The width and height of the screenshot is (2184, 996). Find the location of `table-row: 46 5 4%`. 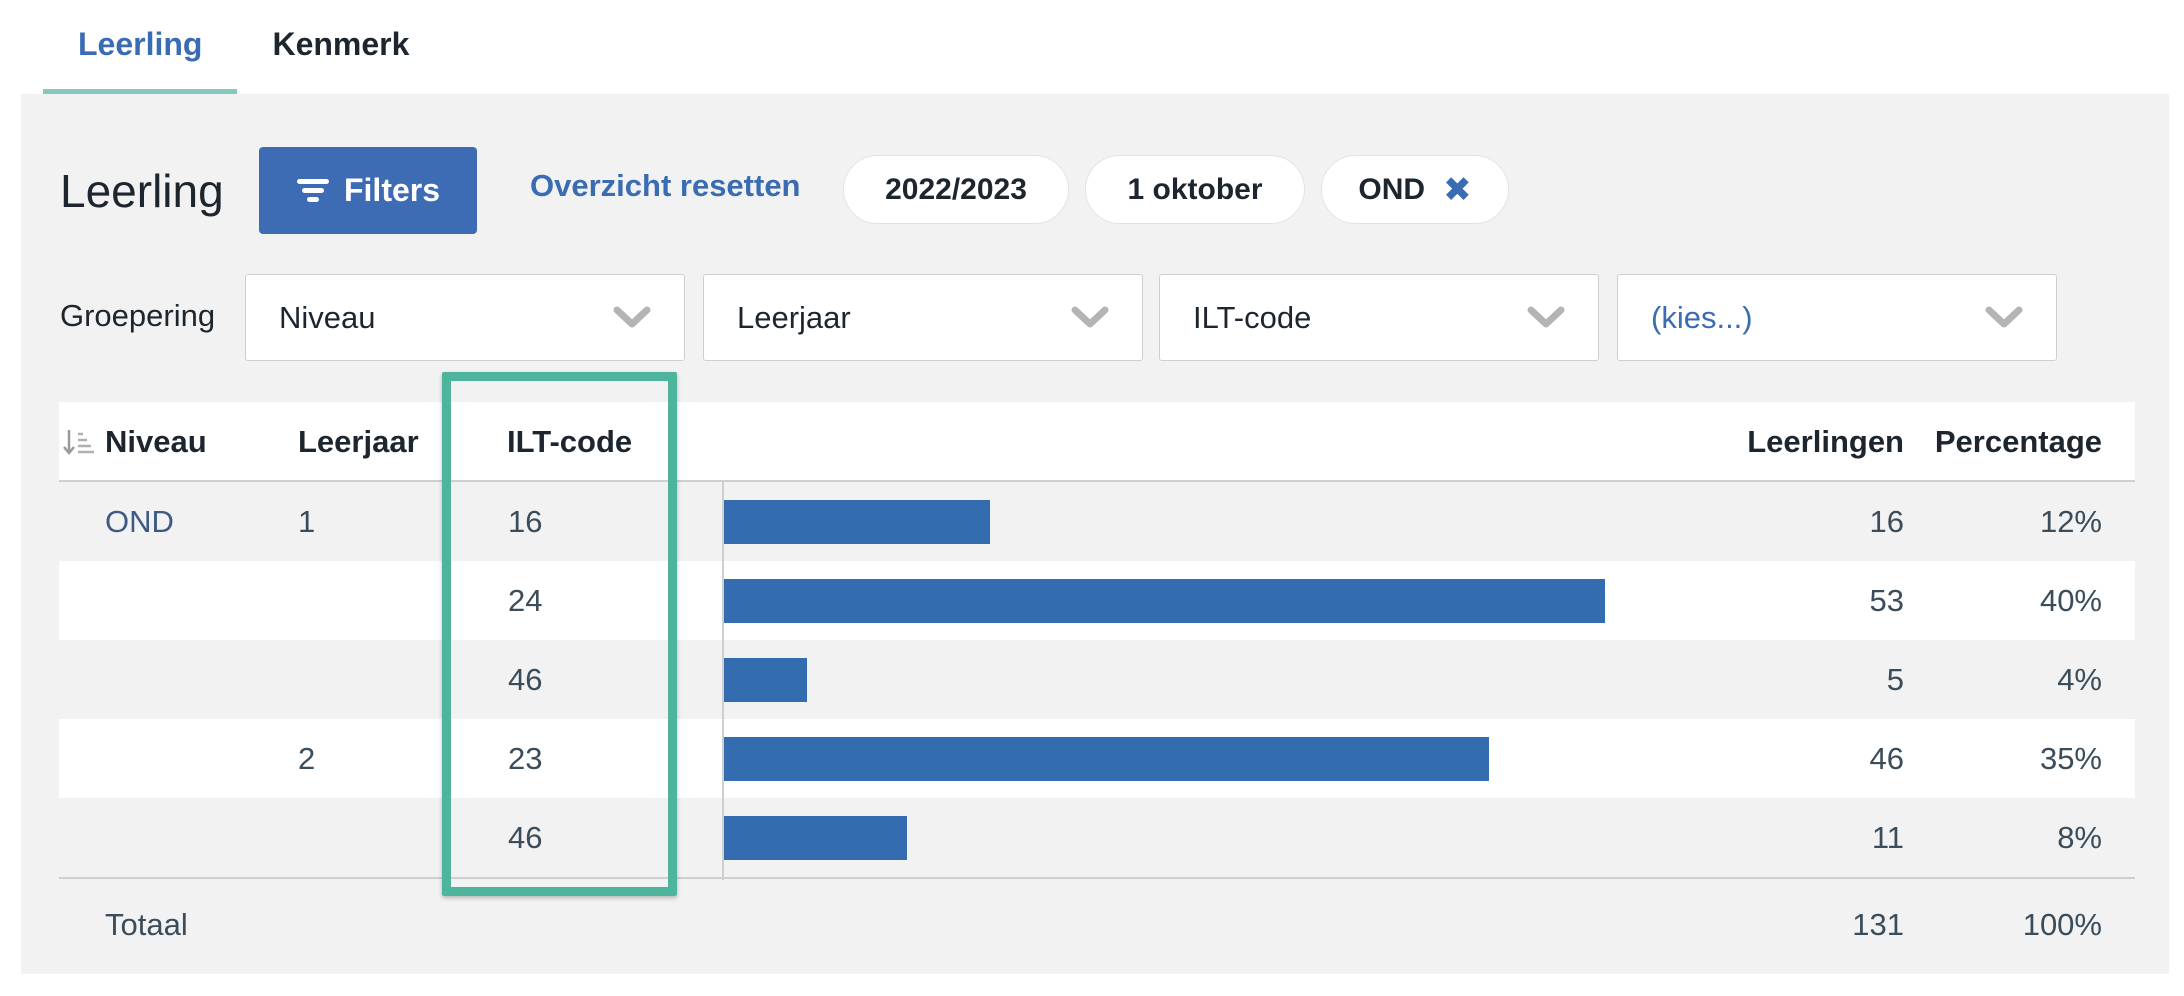

table-row: 46 5 4% is located at coordinates (1097, 679).